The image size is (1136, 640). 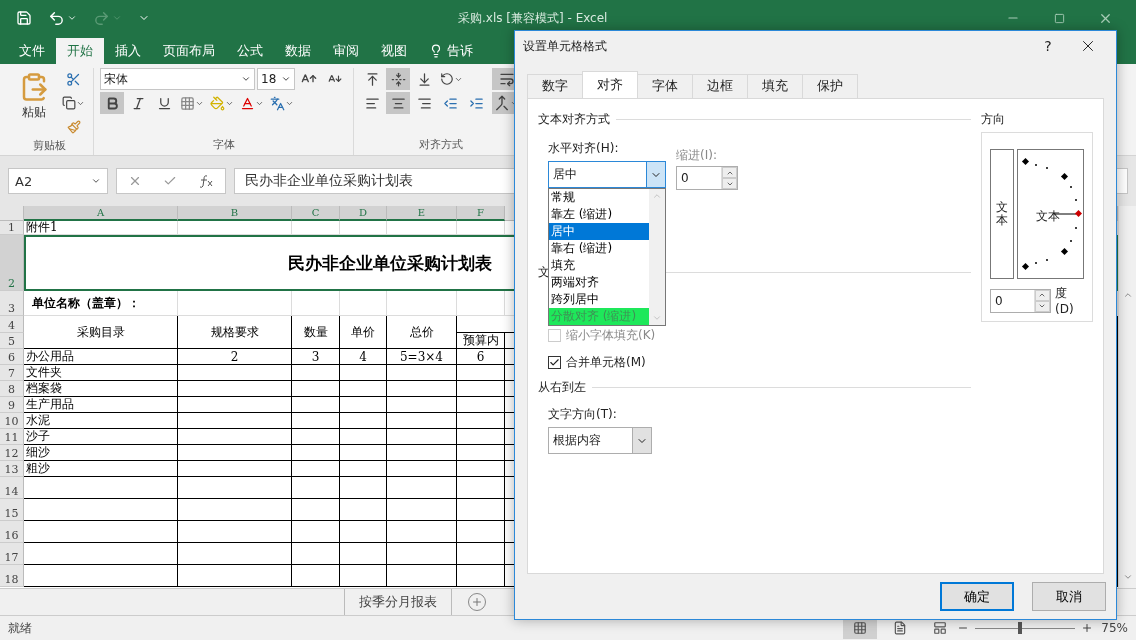 What do you see at coordinates (447, 79) in the screenshot?
I see `rotate-icon` at bounding box center [447, 79].